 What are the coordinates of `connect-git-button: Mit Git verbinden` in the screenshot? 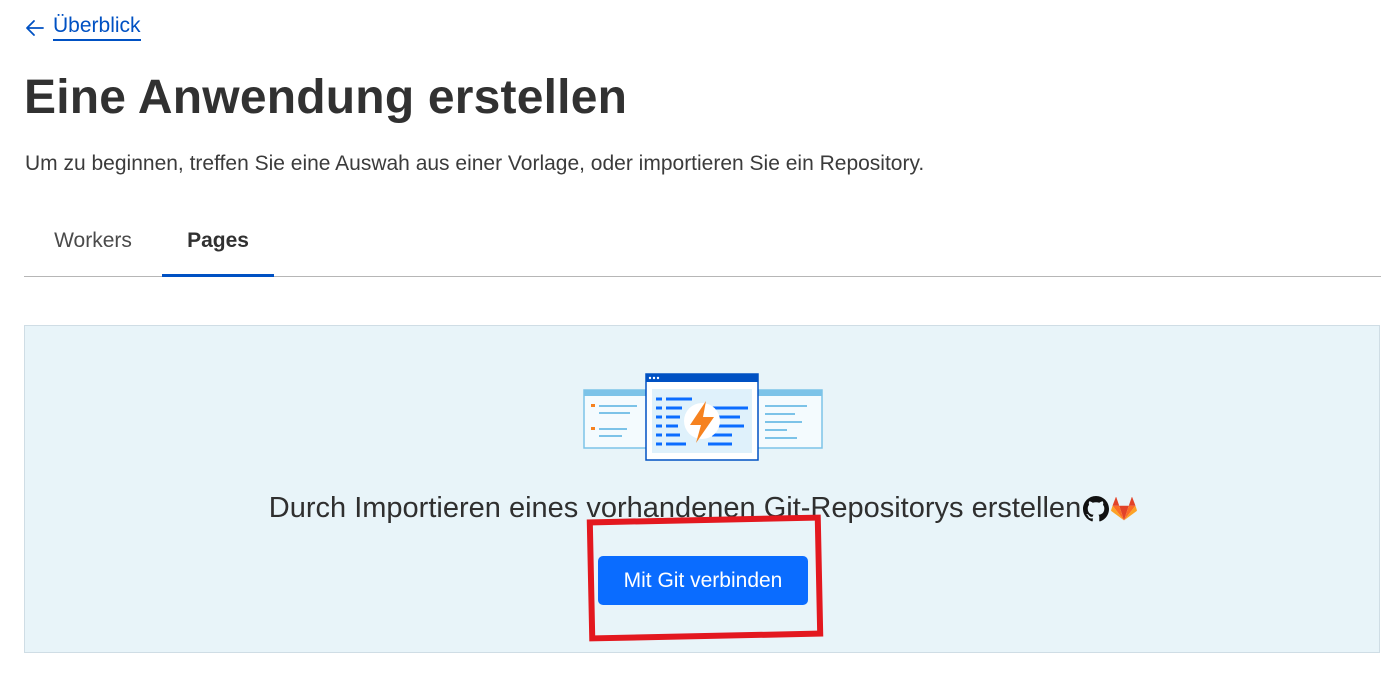 It's located at (703, 580).